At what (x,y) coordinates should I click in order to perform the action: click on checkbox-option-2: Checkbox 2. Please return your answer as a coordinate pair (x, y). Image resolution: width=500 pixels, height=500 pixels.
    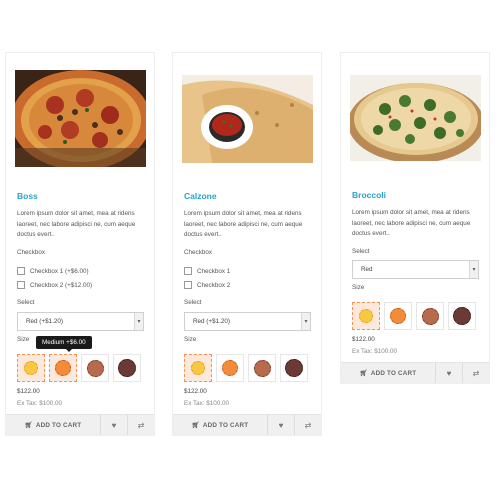
    Looking at the image, I should click on (207, 285).